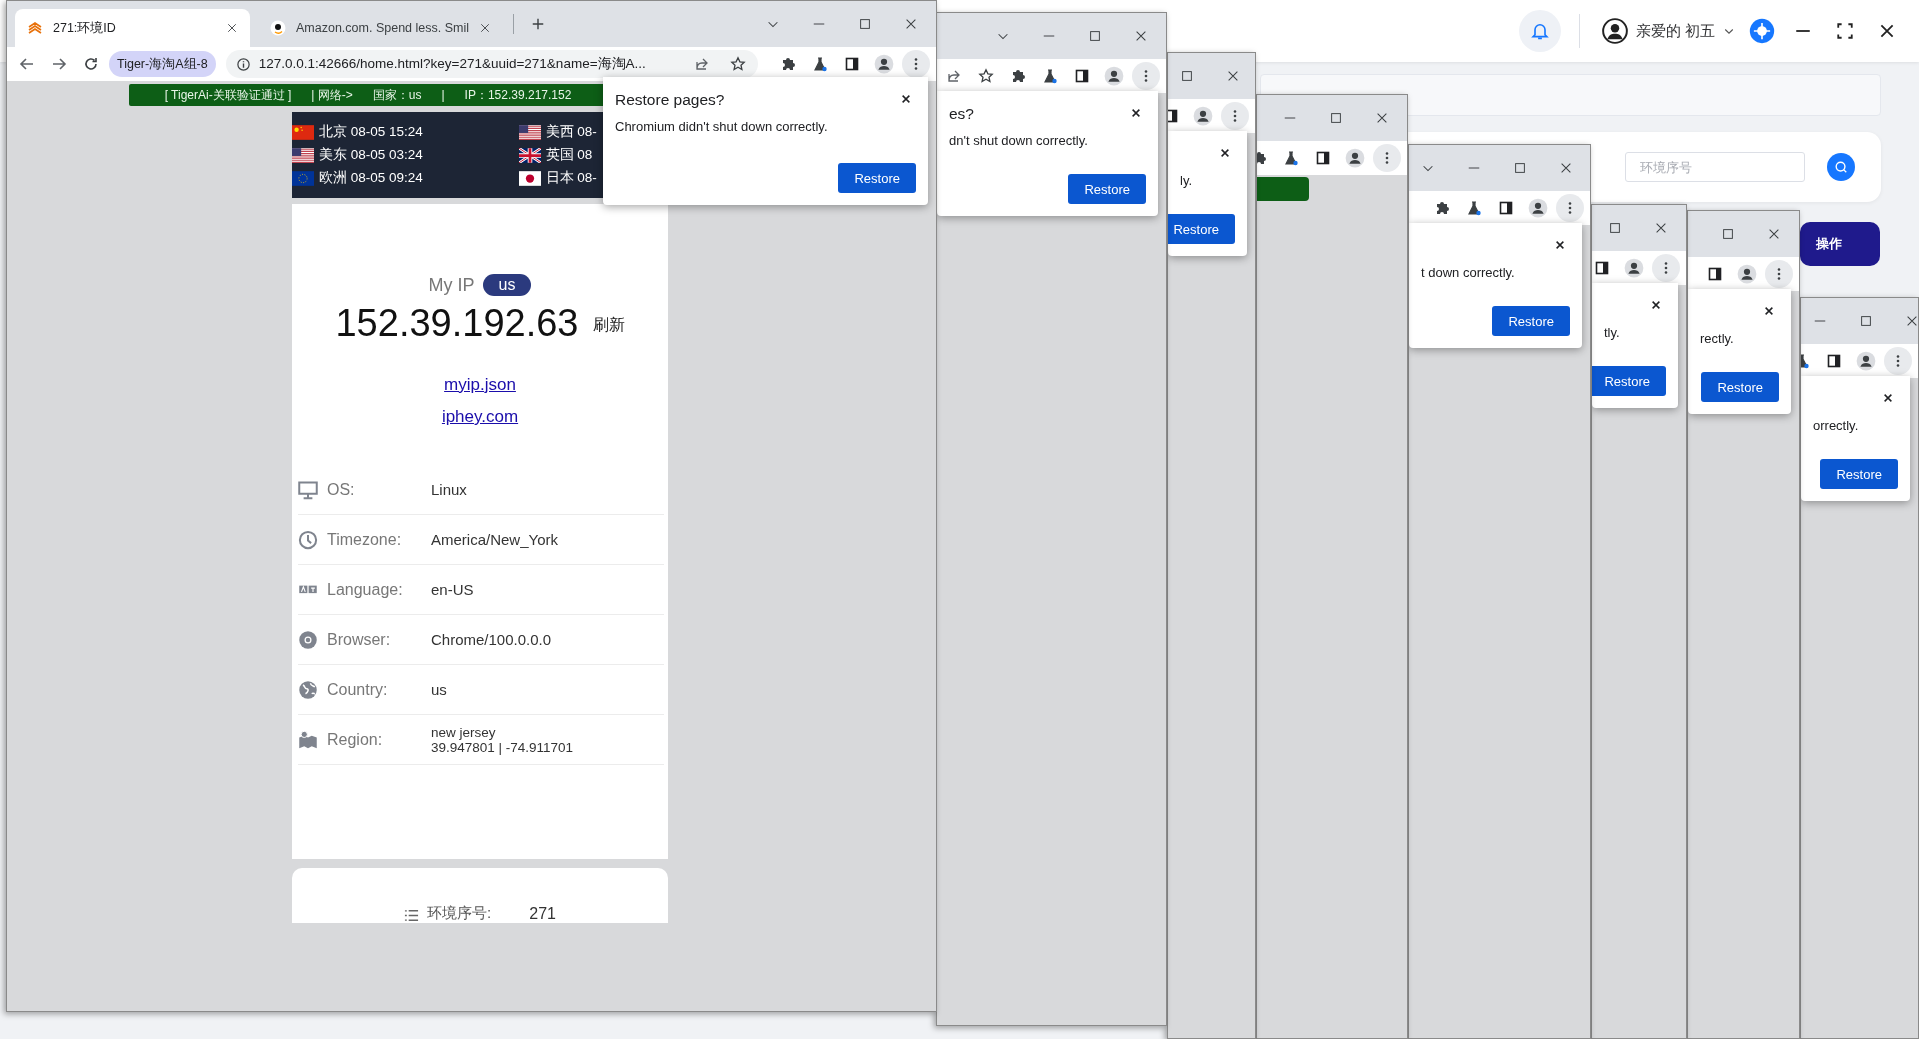  What do you see at coordinates (278, 28) in the screenshot?
I see `a-logo-icon` at bounding box center [278, 28].